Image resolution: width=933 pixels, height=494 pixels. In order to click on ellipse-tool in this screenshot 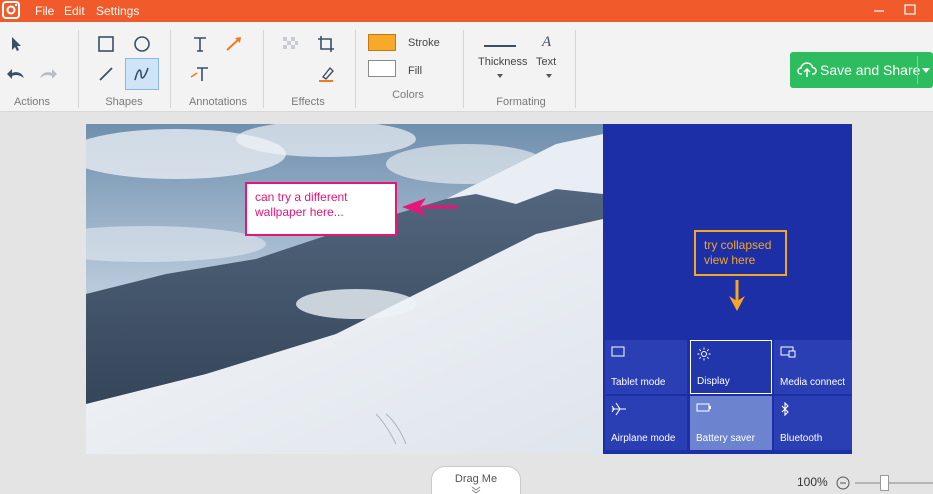, I will do `click(142, 44)`.